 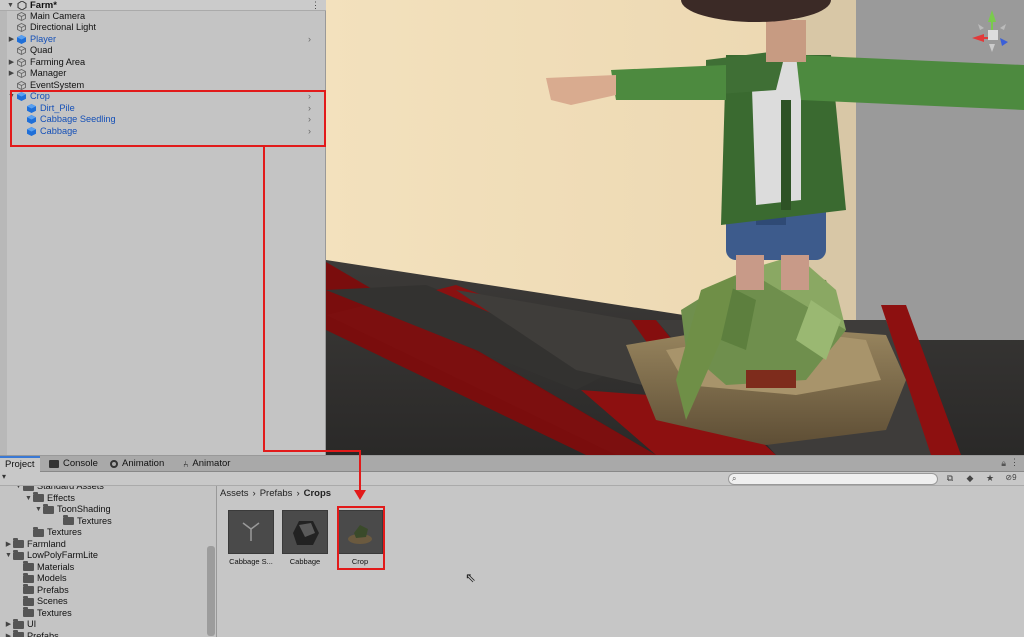 What do you see at coordinates (211, 591) in the screenshot?
I see `folder-tree-scrollbar` at bounding box center [211, 591].